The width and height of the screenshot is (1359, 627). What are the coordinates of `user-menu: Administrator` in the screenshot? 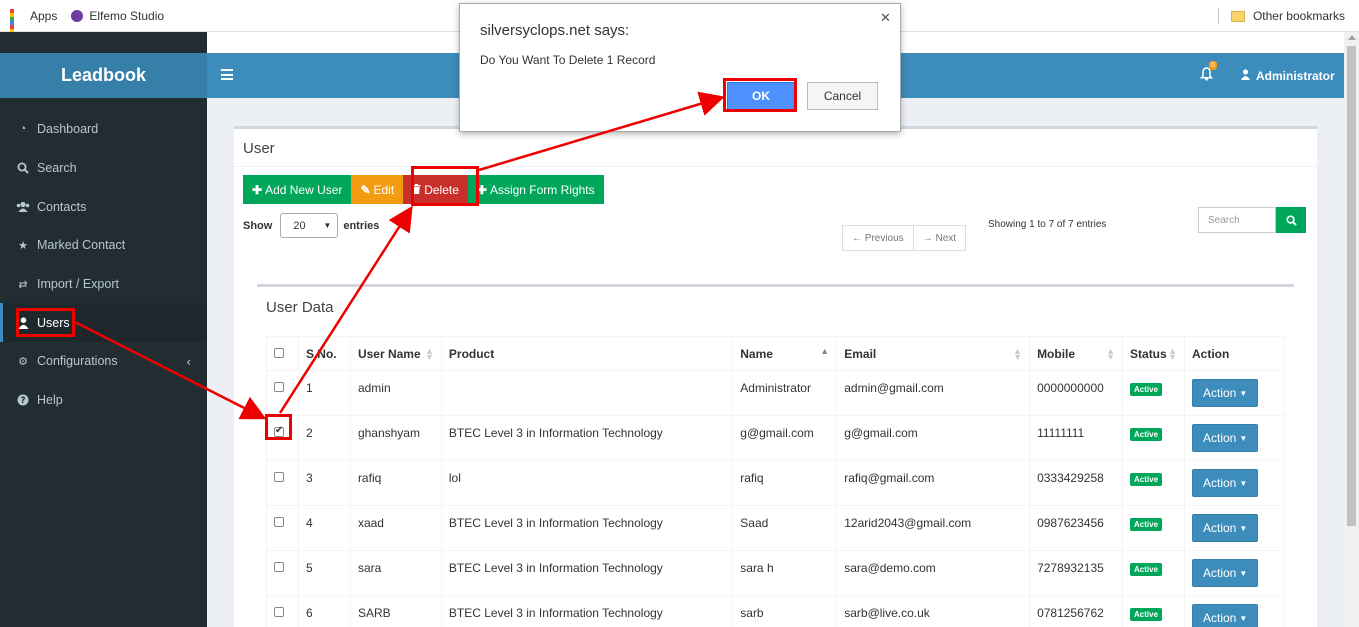 It's located at (1287, 75).